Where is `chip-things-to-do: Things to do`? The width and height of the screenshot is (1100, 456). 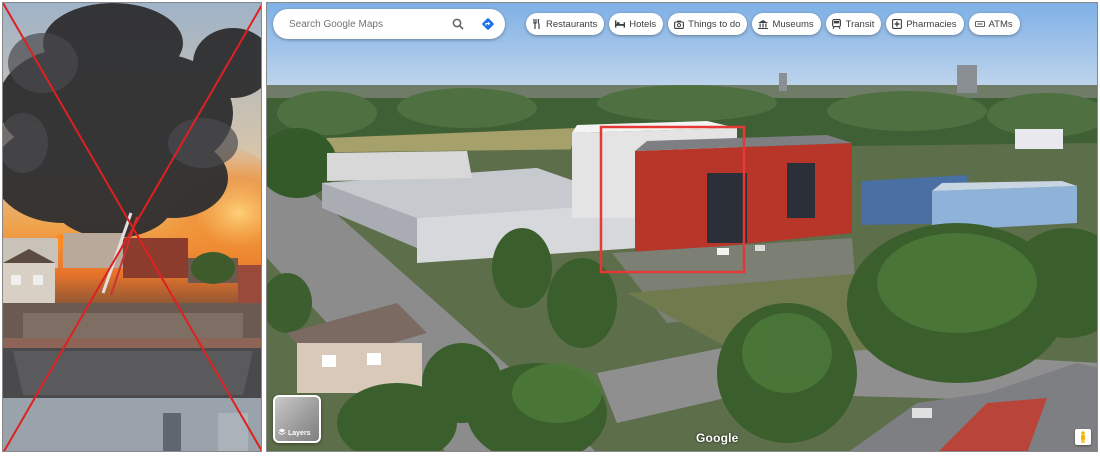
chip-things-to-do: Things to do is located at coordinates (708, 24).